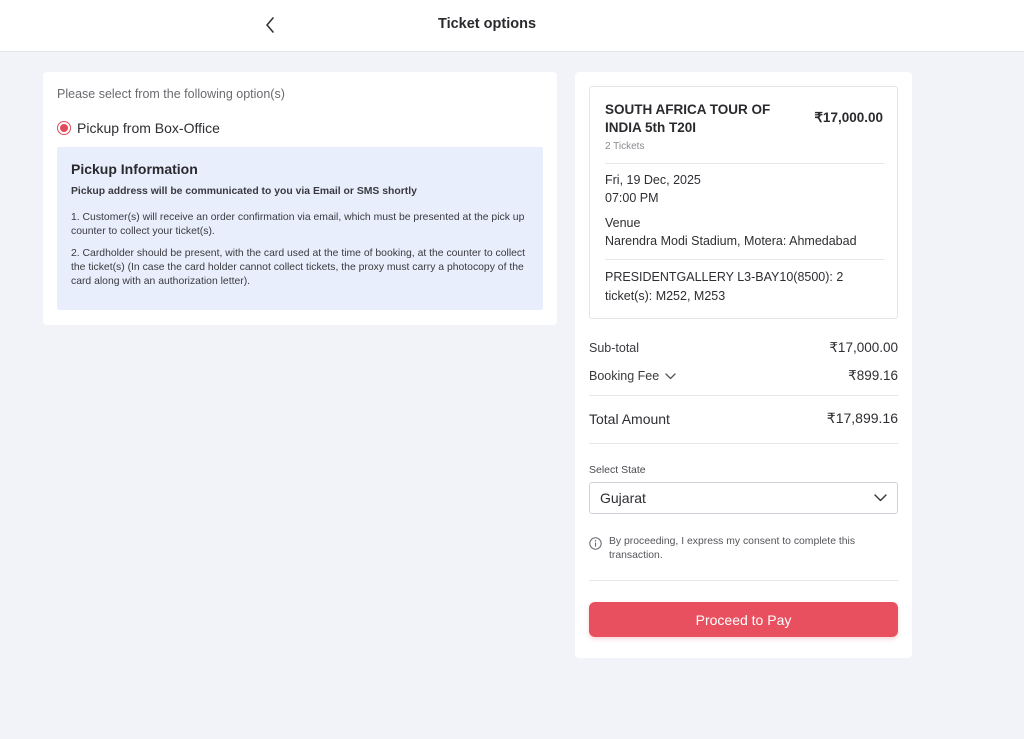 This screenshot has width=1024, height=739. Describe the element at coordinates (848, 117) in the screenshot. I see `event-price: ₹17,000.00` at that location.